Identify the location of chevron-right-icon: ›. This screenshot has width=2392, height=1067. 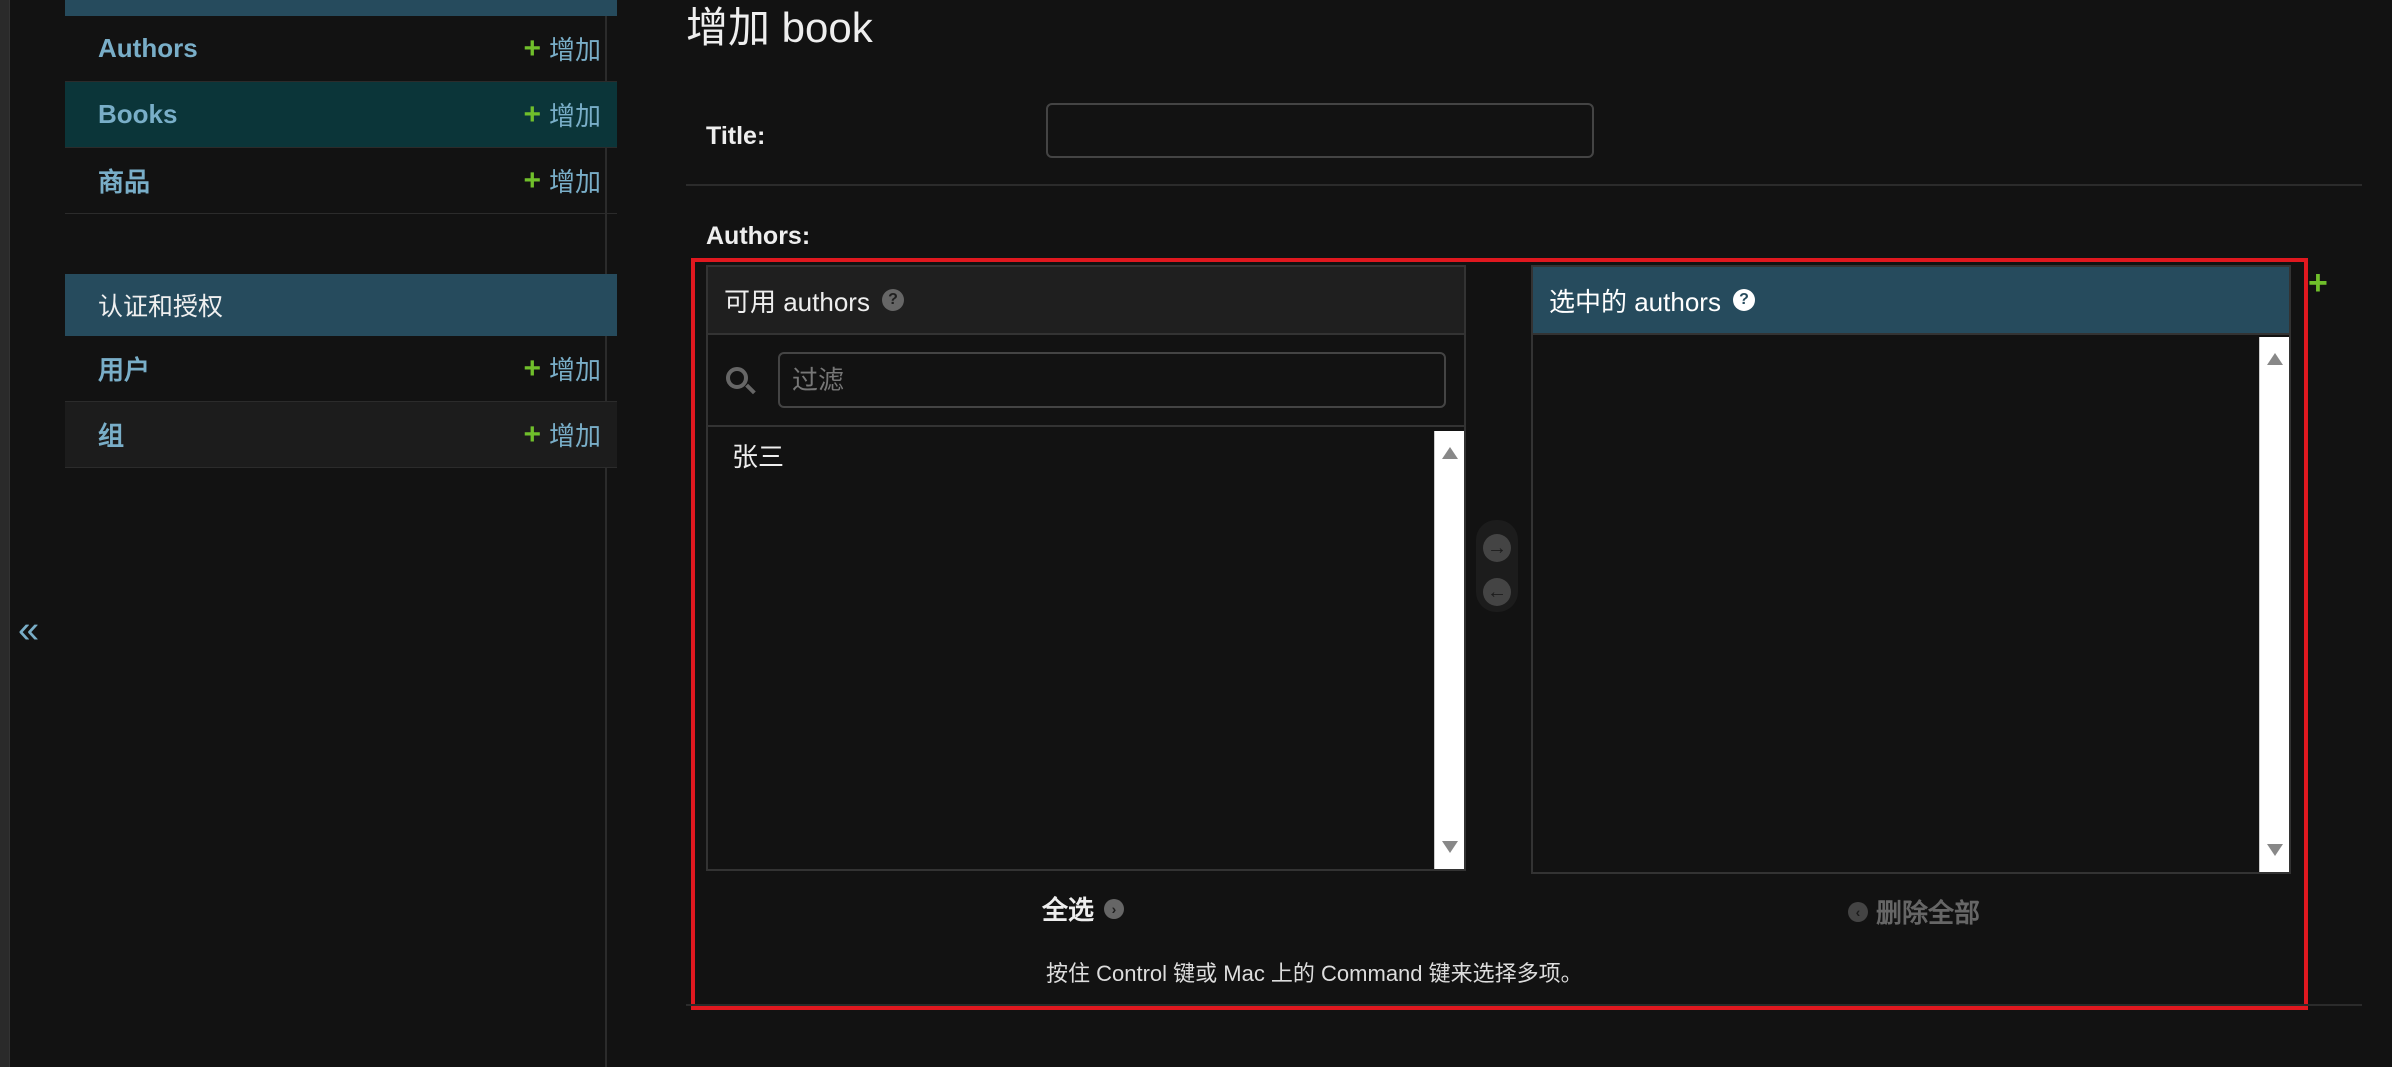
(1114, 908).